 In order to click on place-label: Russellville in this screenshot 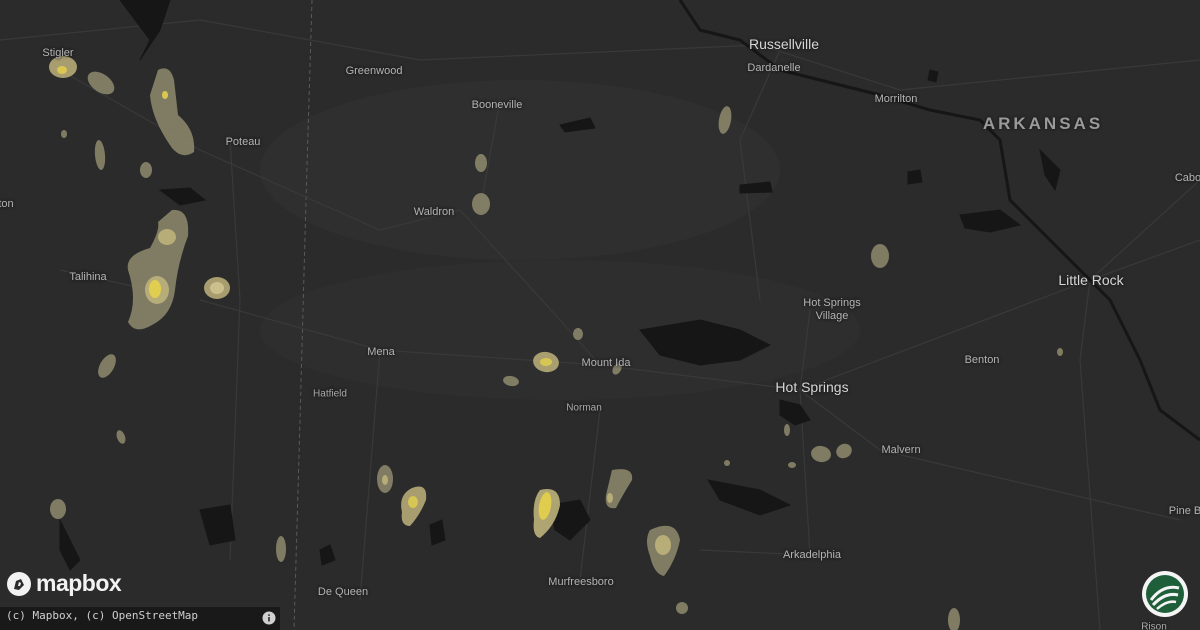, I will do `click(784, 44)`.